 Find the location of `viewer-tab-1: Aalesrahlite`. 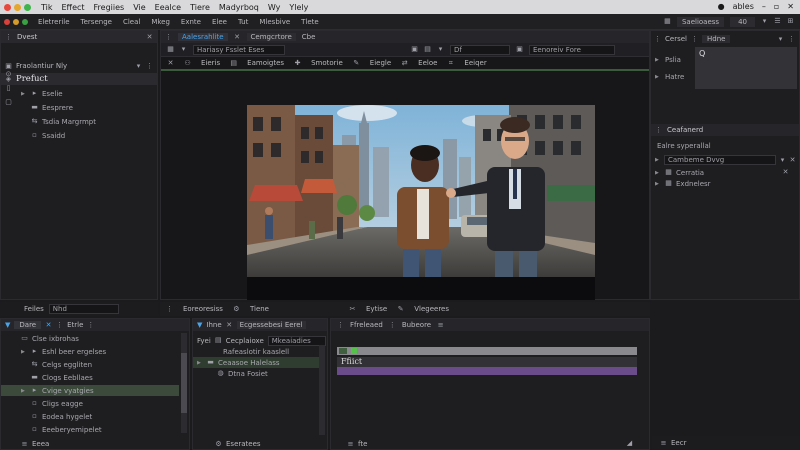

viewer-tab-1: Aalesrahlite is located at coordinates (203, 37).